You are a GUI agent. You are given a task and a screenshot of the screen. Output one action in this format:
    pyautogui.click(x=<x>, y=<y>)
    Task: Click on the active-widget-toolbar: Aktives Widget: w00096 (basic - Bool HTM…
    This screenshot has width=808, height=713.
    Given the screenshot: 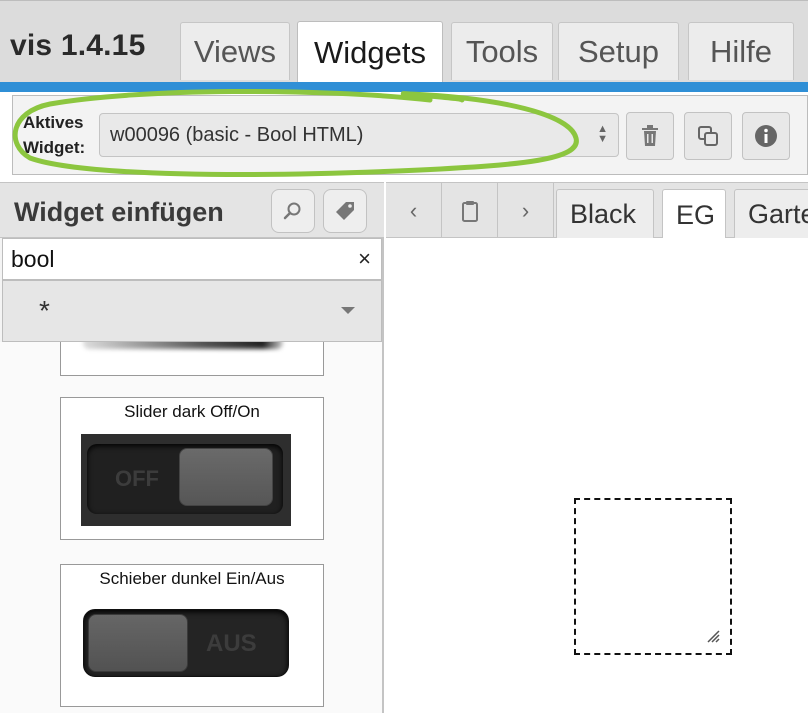 What is the action you would take?
    pyautogui.click(x=410, y=135)
    